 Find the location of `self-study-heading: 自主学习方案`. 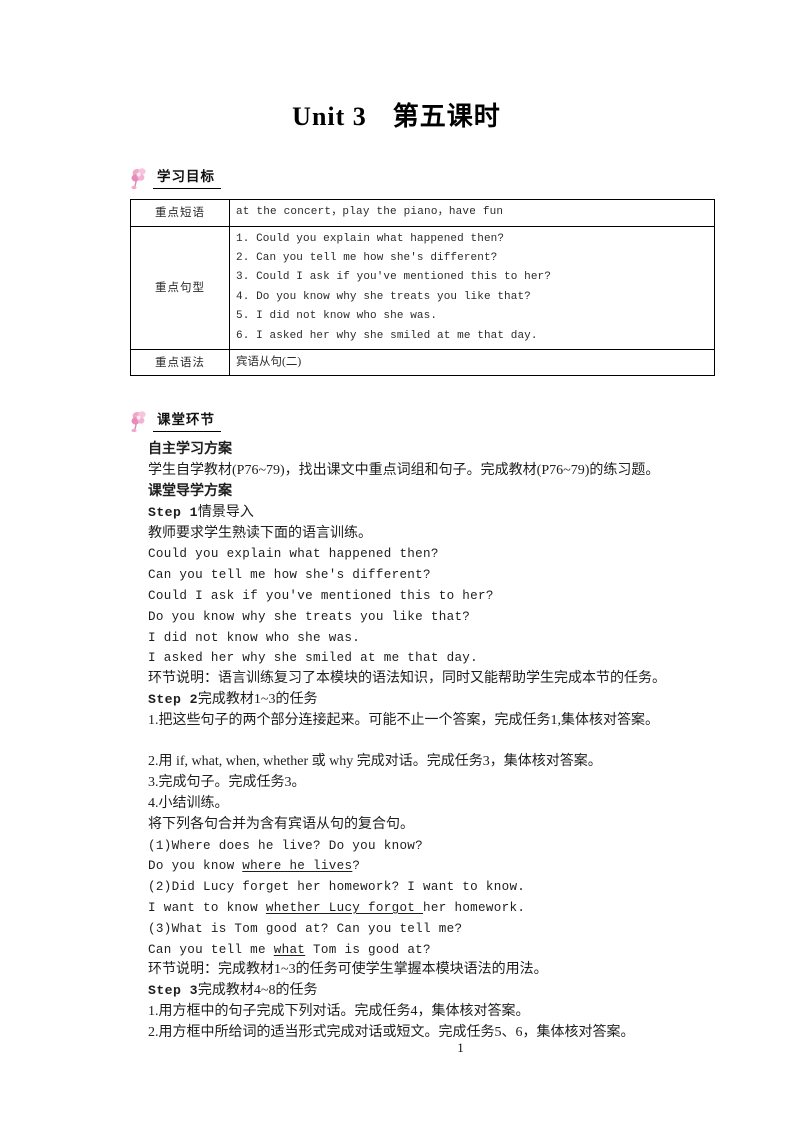

self-study-heading: 自主学习方案 is located at coordinates (190, 450).